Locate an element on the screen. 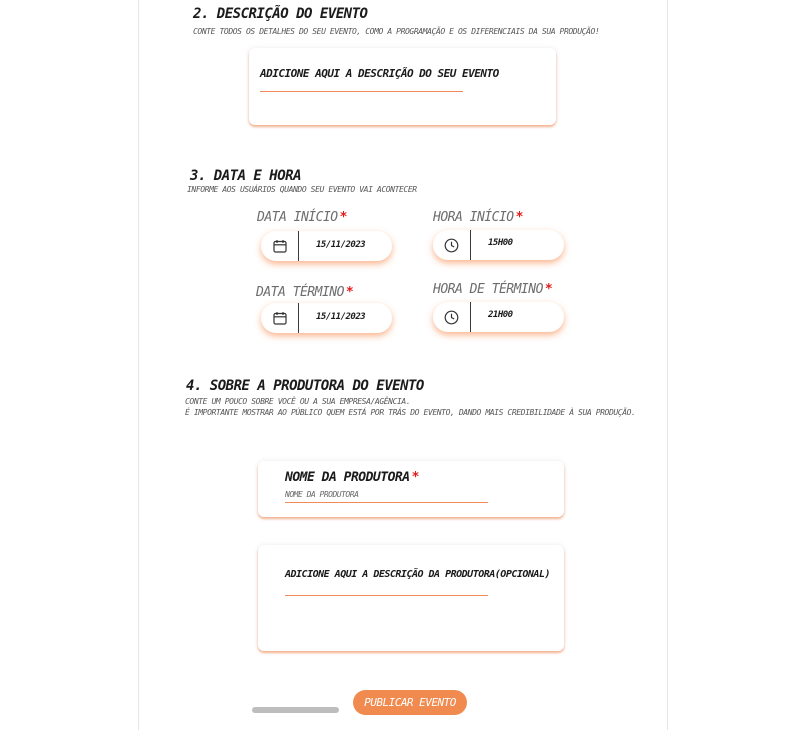 The height and width of the screenshot is (730, 800). end-date-label: Data término * is located at coordinates (305, 292).